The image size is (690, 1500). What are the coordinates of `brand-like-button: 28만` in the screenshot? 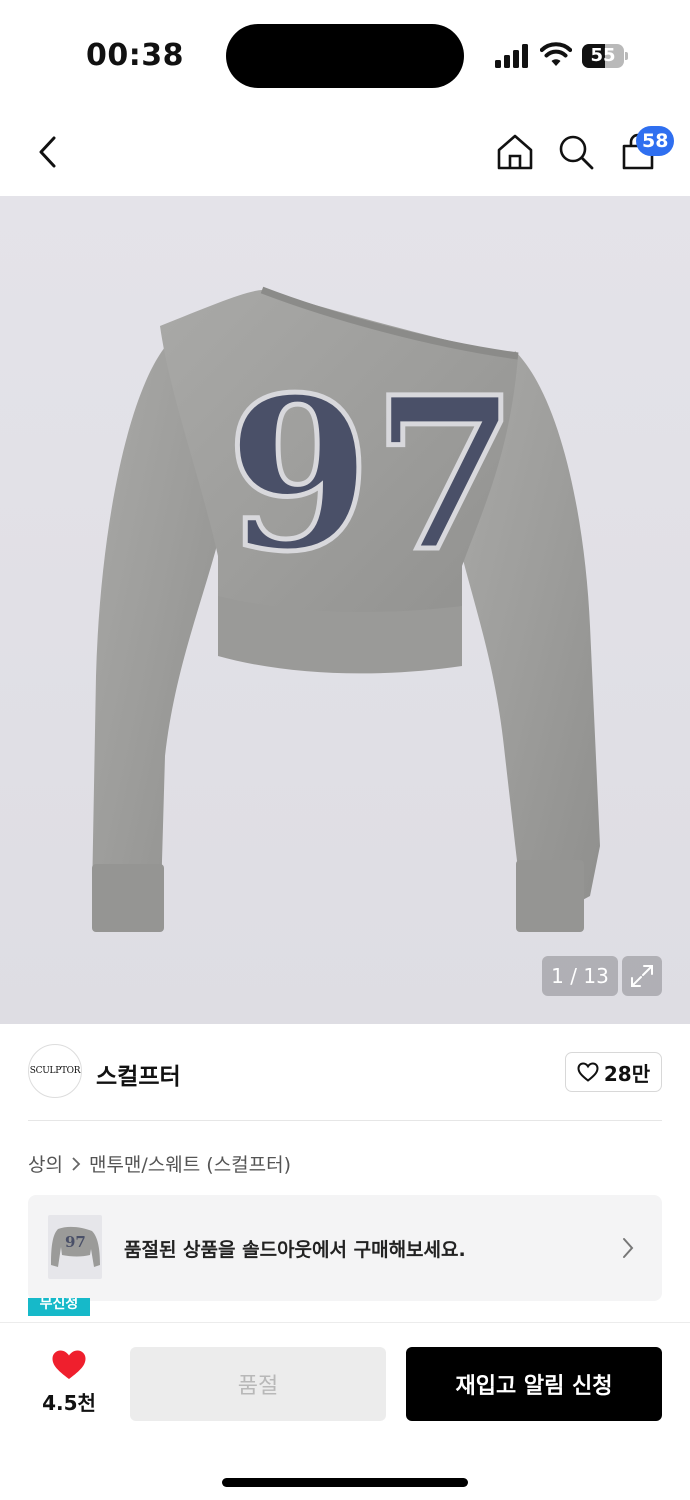 It's located at (613, 1072).